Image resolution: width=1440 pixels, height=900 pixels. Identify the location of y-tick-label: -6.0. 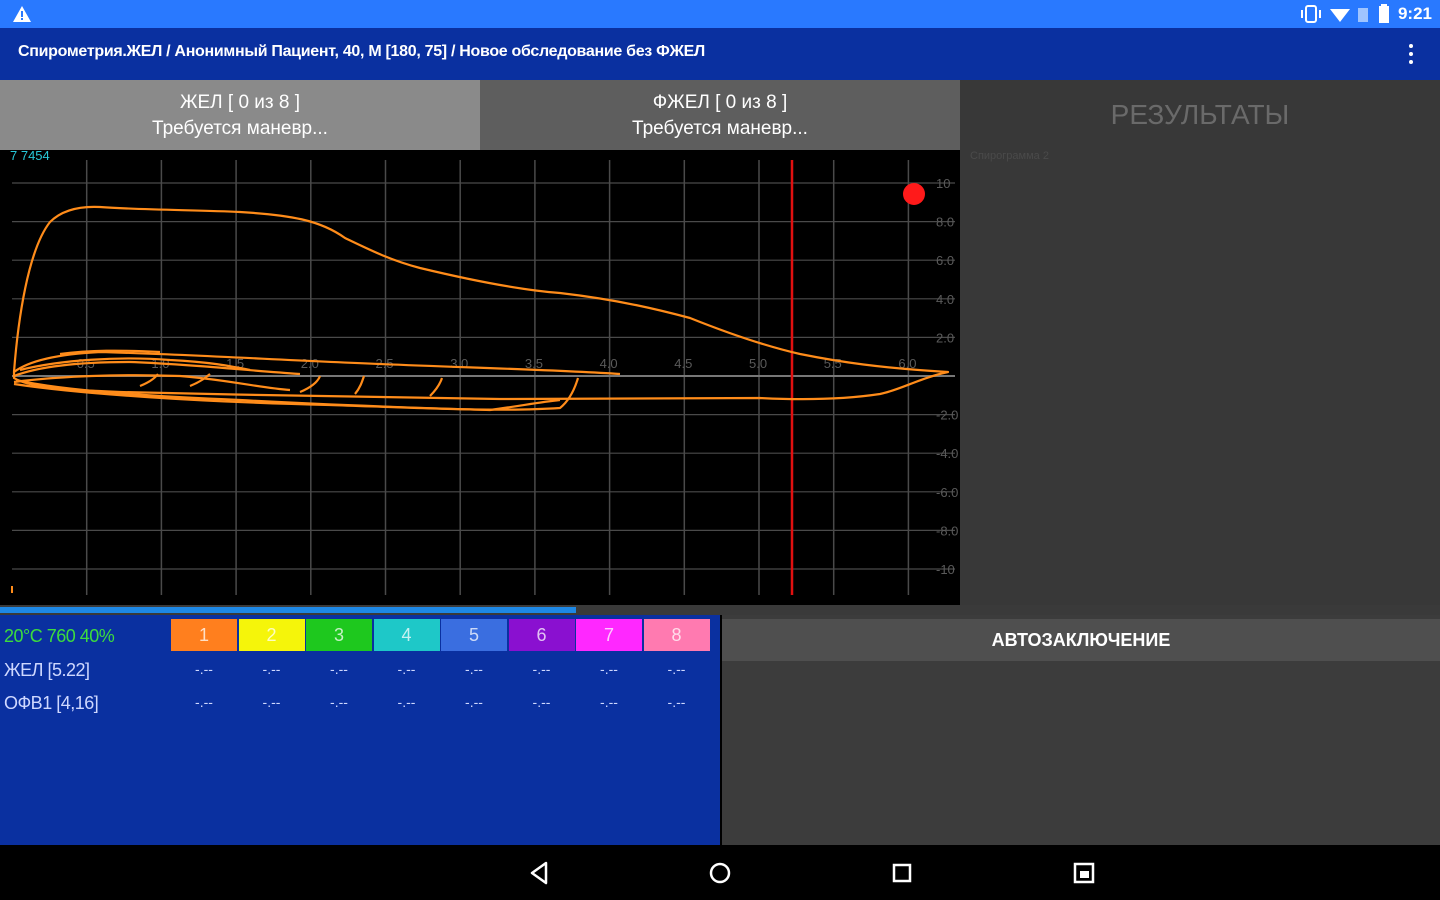
(947, 492).